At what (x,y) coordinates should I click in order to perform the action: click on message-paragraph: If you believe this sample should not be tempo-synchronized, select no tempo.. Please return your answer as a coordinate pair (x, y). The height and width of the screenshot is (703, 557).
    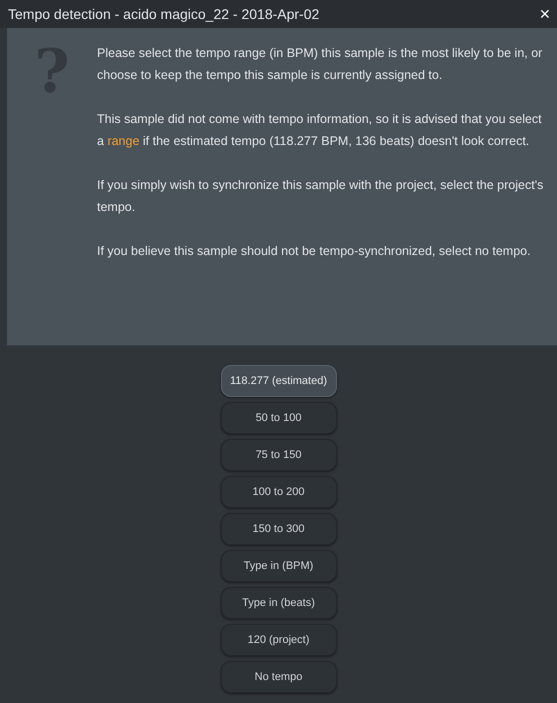
    Looking at the image, I should click on (314, 251).